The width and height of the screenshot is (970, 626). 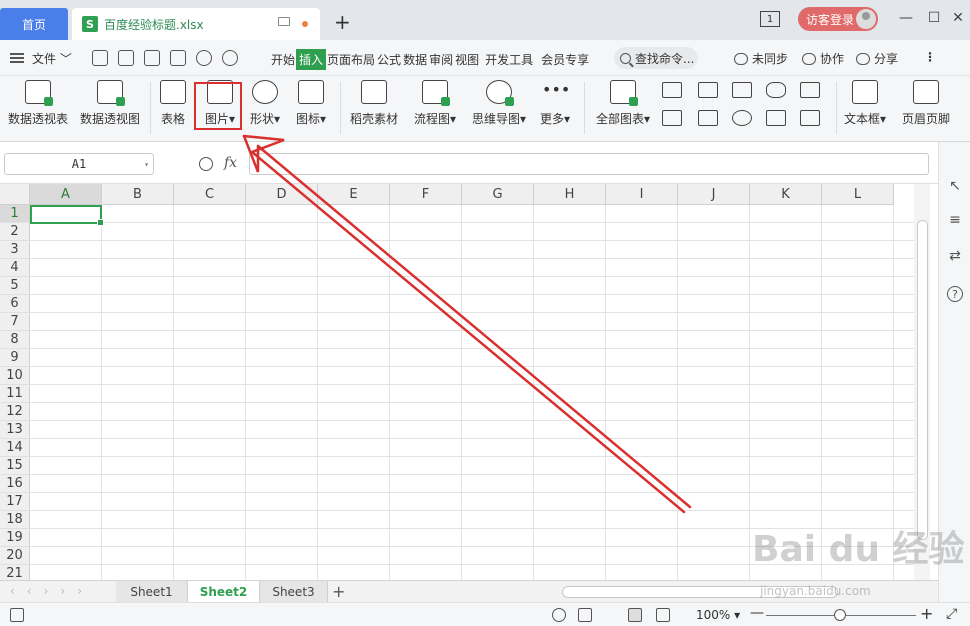 What do you see at coordinates (955, 220) in the screenshot?
I see `settings-sliders-icon: ≡` at bounding box center [955, 220].